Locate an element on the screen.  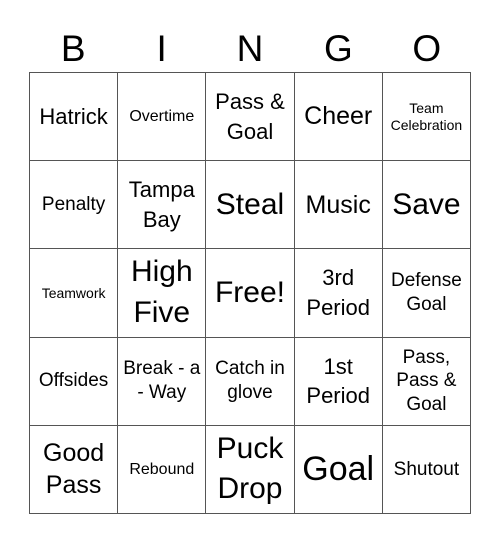
bingo-cell-label: Pass & Goal is located at coordinates (250, 116).